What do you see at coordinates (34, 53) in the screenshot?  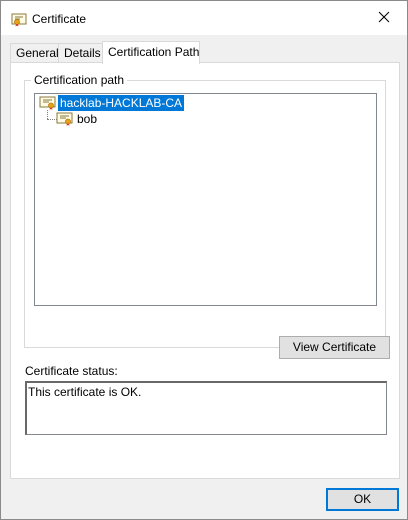 I see `tab-general: General` at bounding box center [34, 53].